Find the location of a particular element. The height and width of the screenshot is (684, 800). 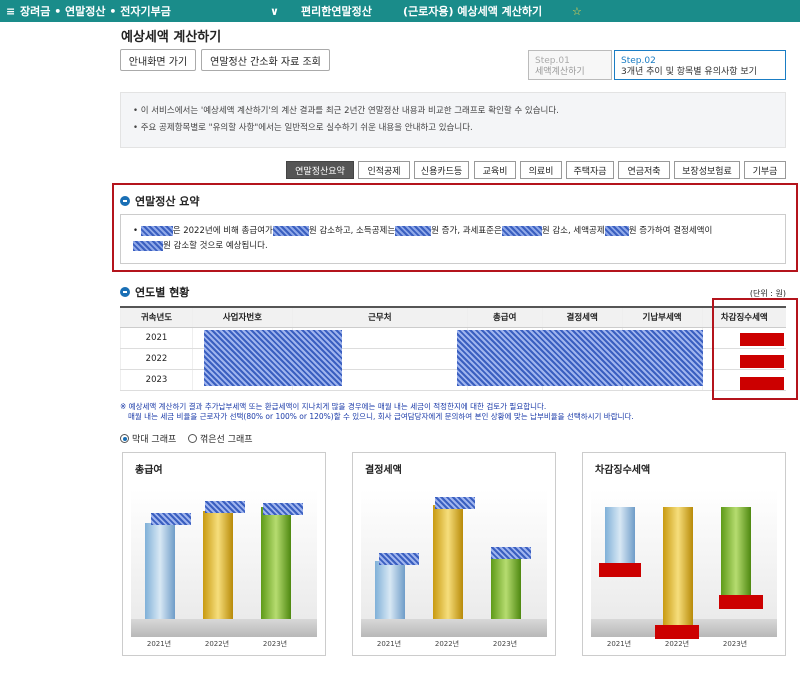

simplified-data-button: 연말정산 간소화 자료 조회 is located at coordinates (265, 60).